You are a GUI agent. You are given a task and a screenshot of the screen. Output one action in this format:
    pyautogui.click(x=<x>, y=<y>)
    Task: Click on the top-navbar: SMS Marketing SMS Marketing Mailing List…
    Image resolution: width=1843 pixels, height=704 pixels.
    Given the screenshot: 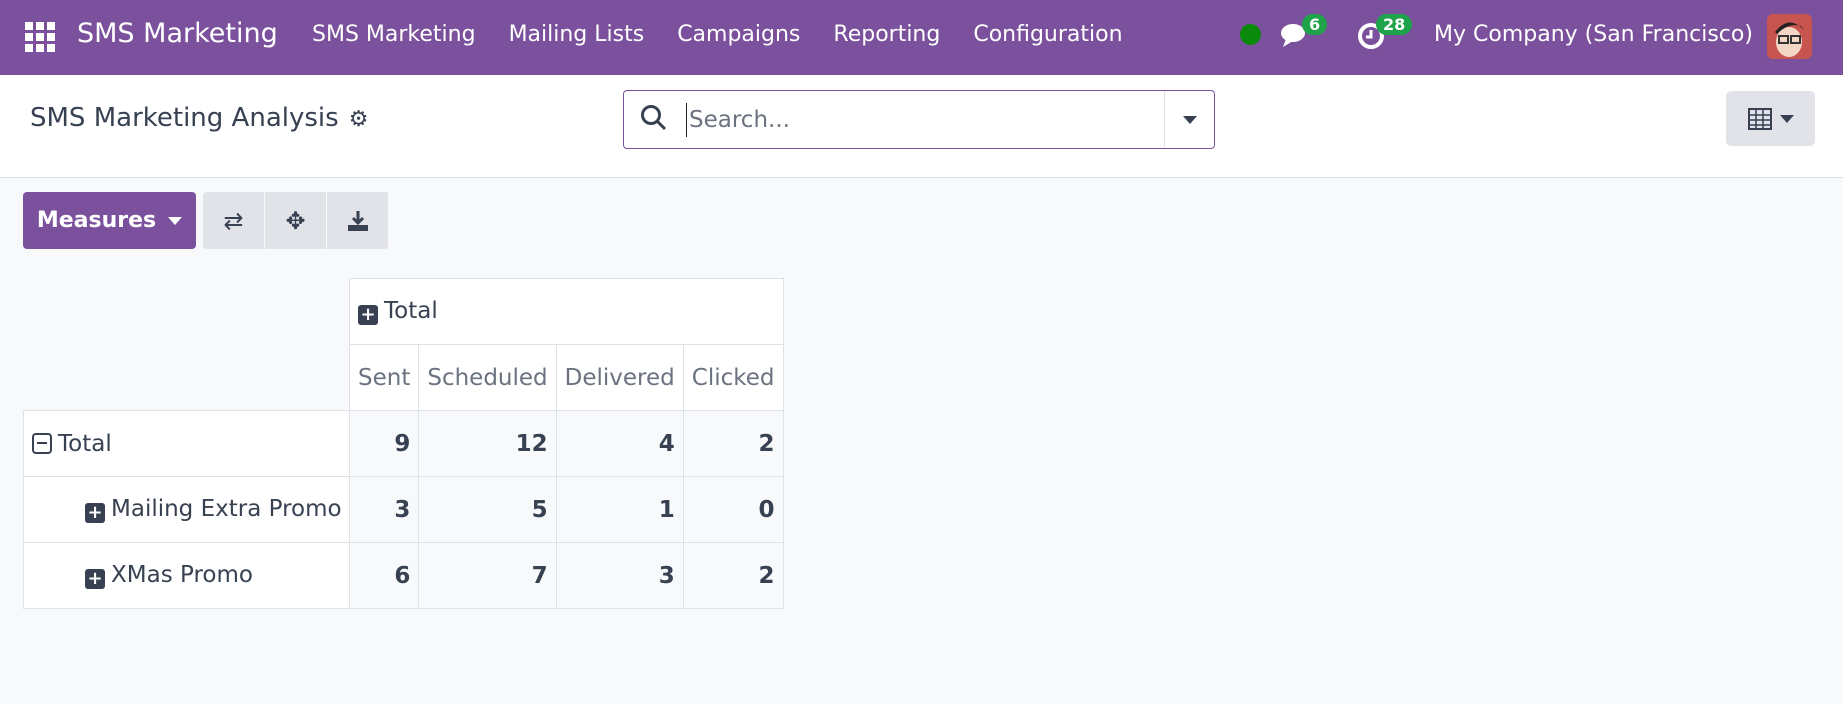 What is the action you would take?
    pyautogui.click(x=921, y=37)
    